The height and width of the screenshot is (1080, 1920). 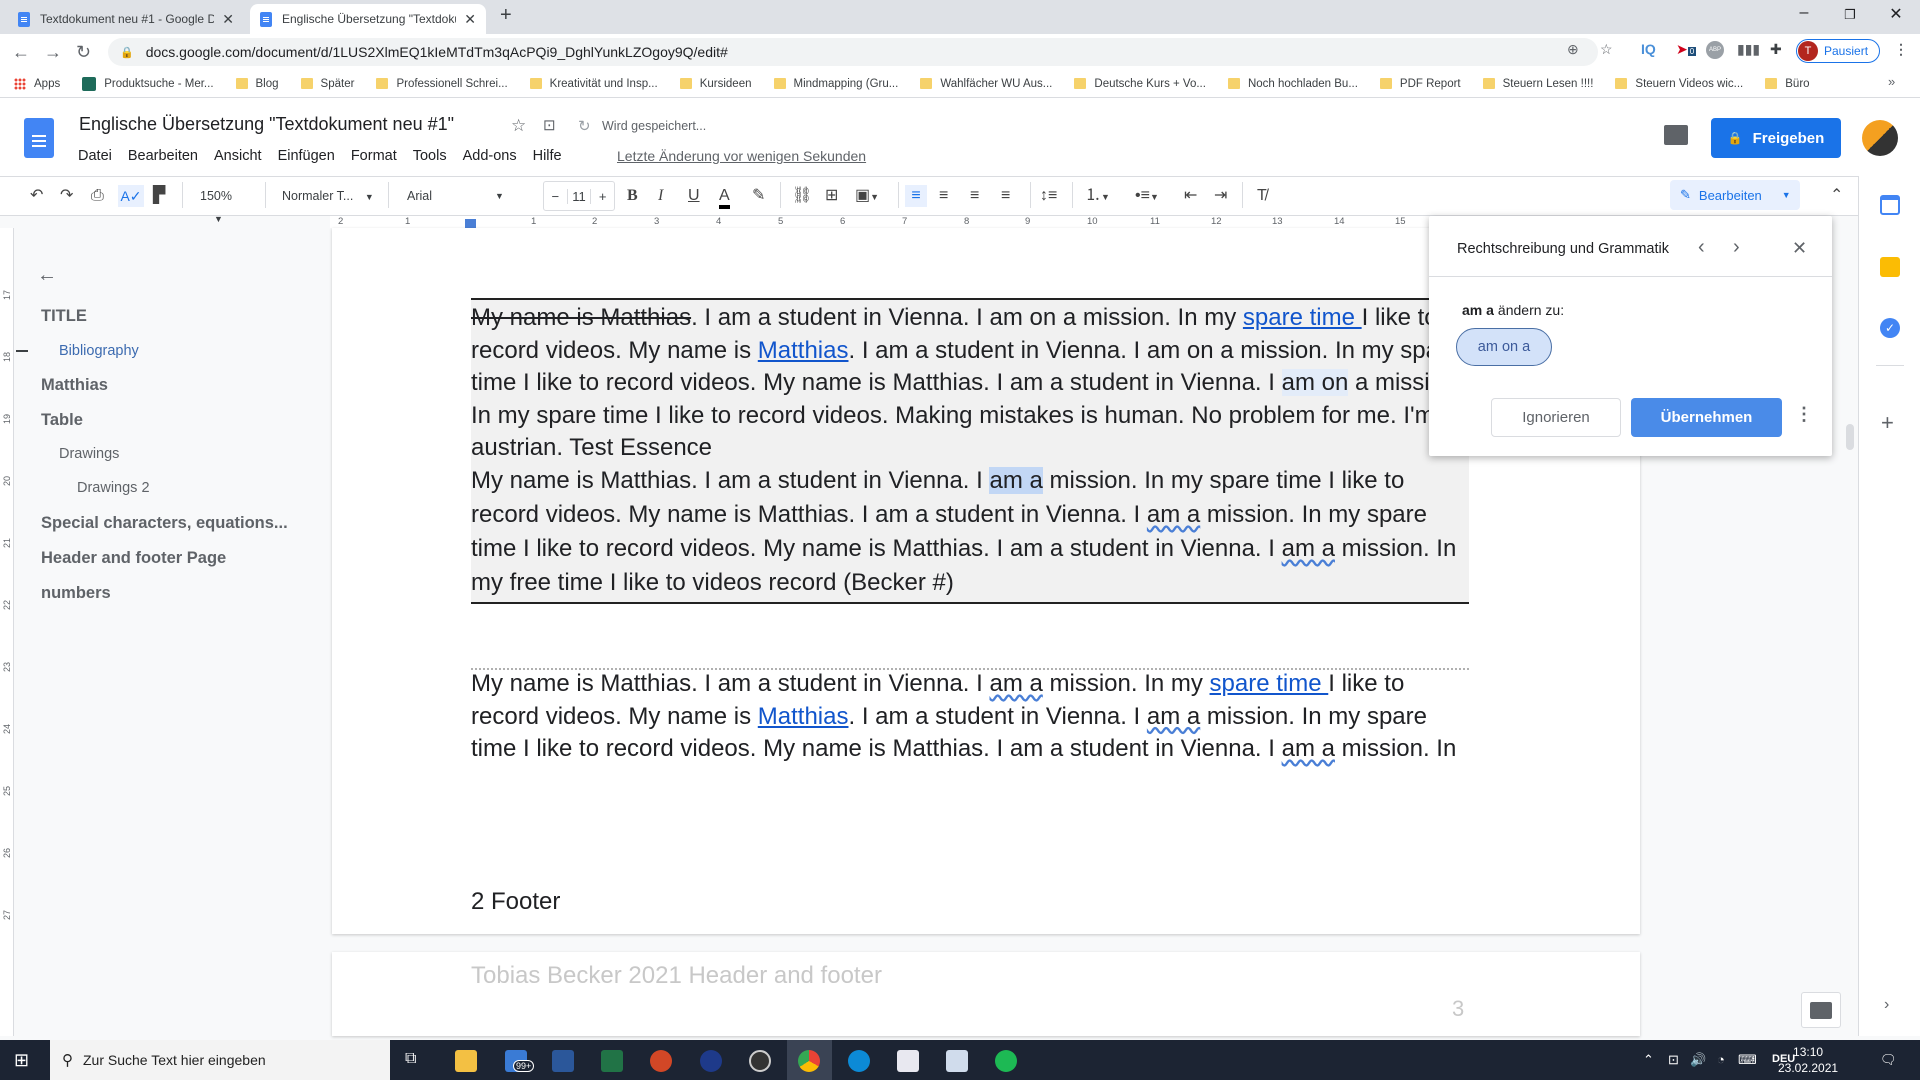 What do you see at coordinates (457, 196) in the screenshot?
I see `font-select: Arial ▼` at bounding box center [457, 196].